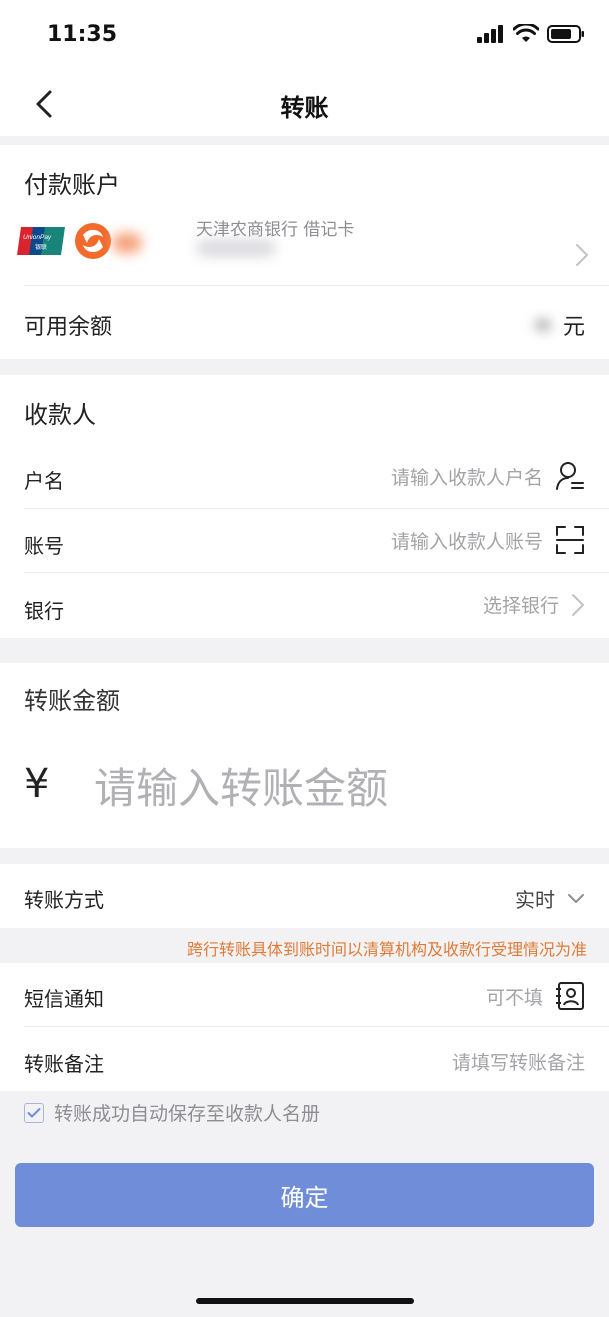 This screenshot has width=609, height=1317. What do you see at coordinates (334, 785) in the screenshot?
I see `amount-input: 请输入转账金额` at bounding box center [334, 785].